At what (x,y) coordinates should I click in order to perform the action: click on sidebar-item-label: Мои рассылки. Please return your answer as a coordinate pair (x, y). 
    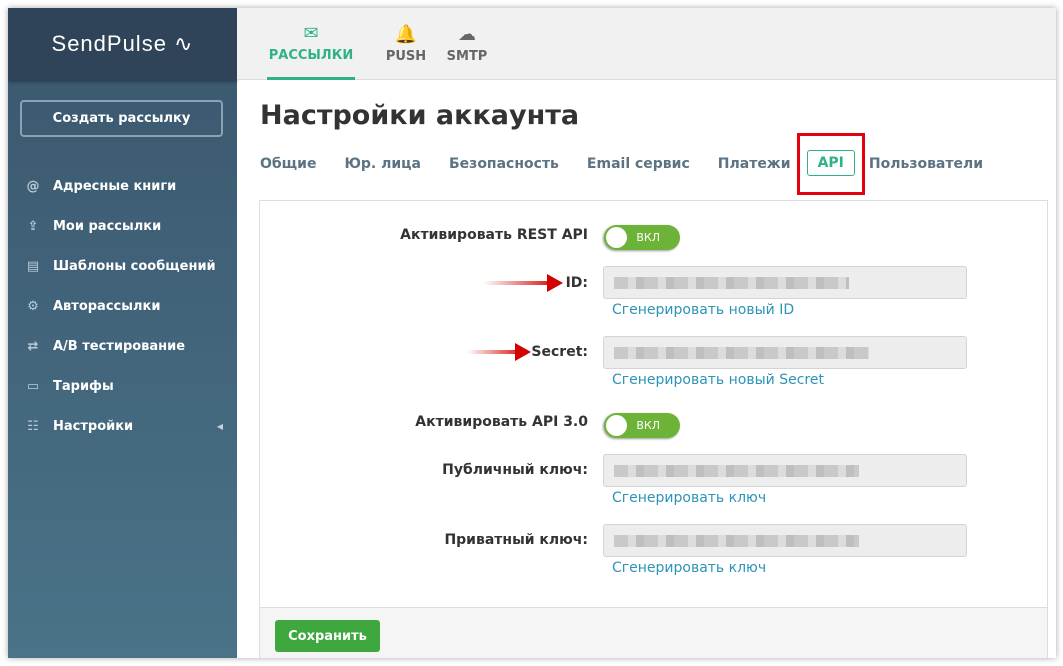
    Looking at the image, I should click on (107, 226).